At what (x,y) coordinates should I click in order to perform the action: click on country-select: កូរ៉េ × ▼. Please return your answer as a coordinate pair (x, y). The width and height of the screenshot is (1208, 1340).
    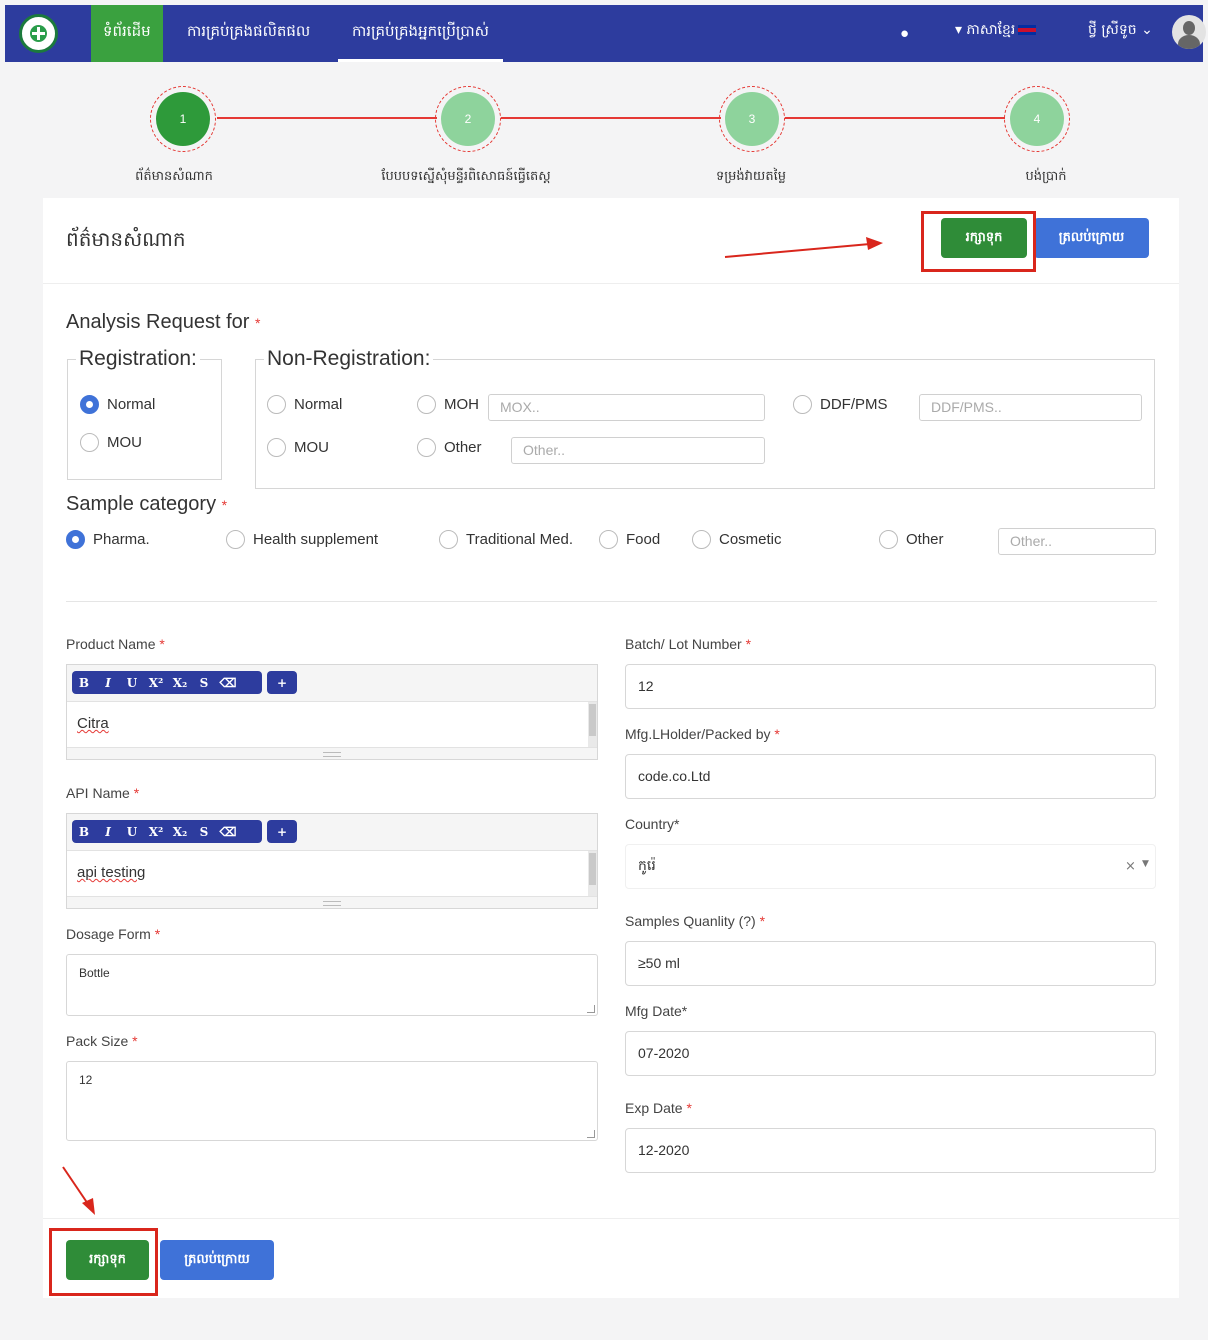
    Looking at the image, I should click on (890, 866).